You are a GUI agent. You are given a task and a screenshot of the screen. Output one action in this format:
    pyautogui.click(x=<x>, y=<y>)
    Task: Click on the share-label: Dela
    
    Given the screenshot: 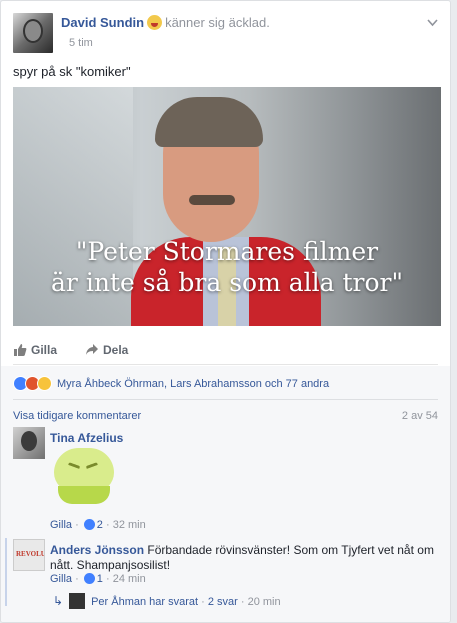 What is the action you would take?
    pyautogui.click(x=116, y=350)
    